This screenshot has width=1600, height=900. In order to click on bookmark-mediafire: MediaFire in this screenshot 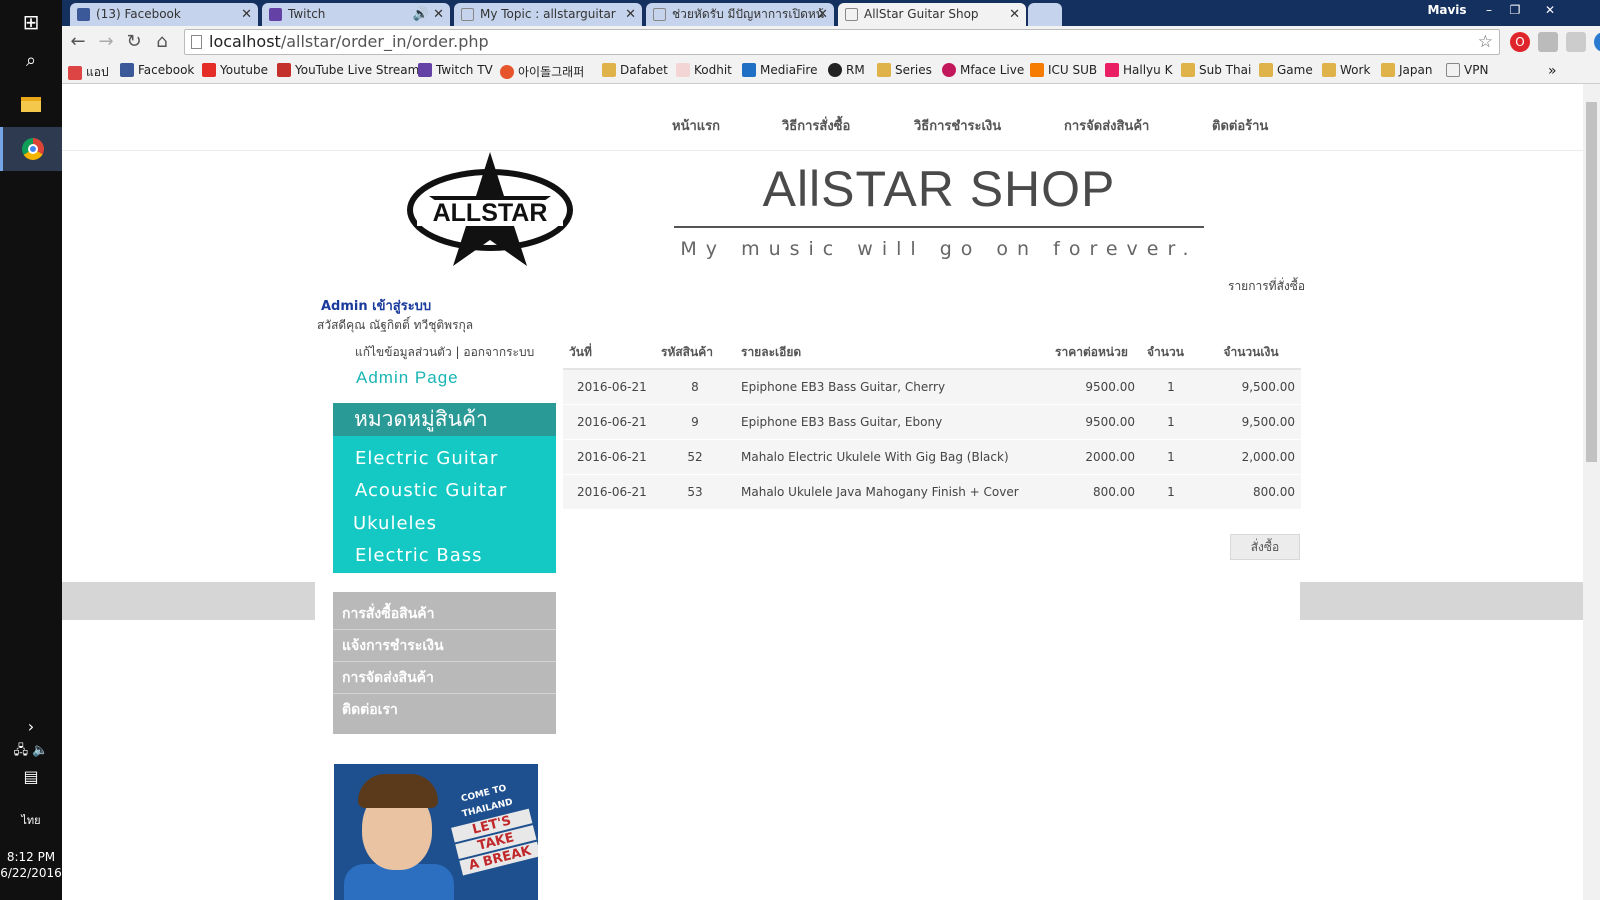, I will do `click(779, 70)`.